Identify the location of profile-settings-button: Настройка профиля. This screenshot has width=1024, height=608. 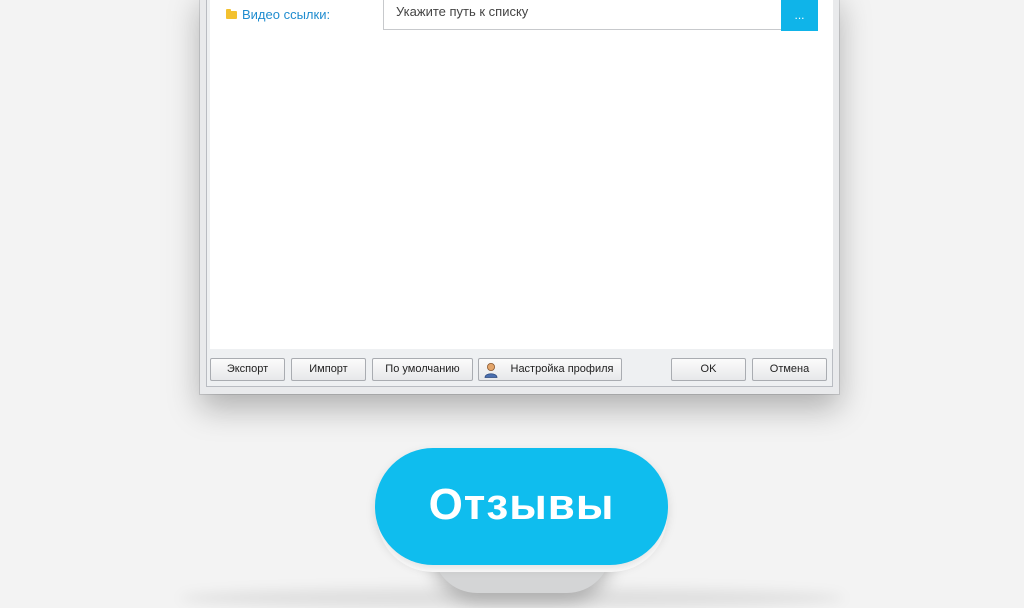
(550, 369).